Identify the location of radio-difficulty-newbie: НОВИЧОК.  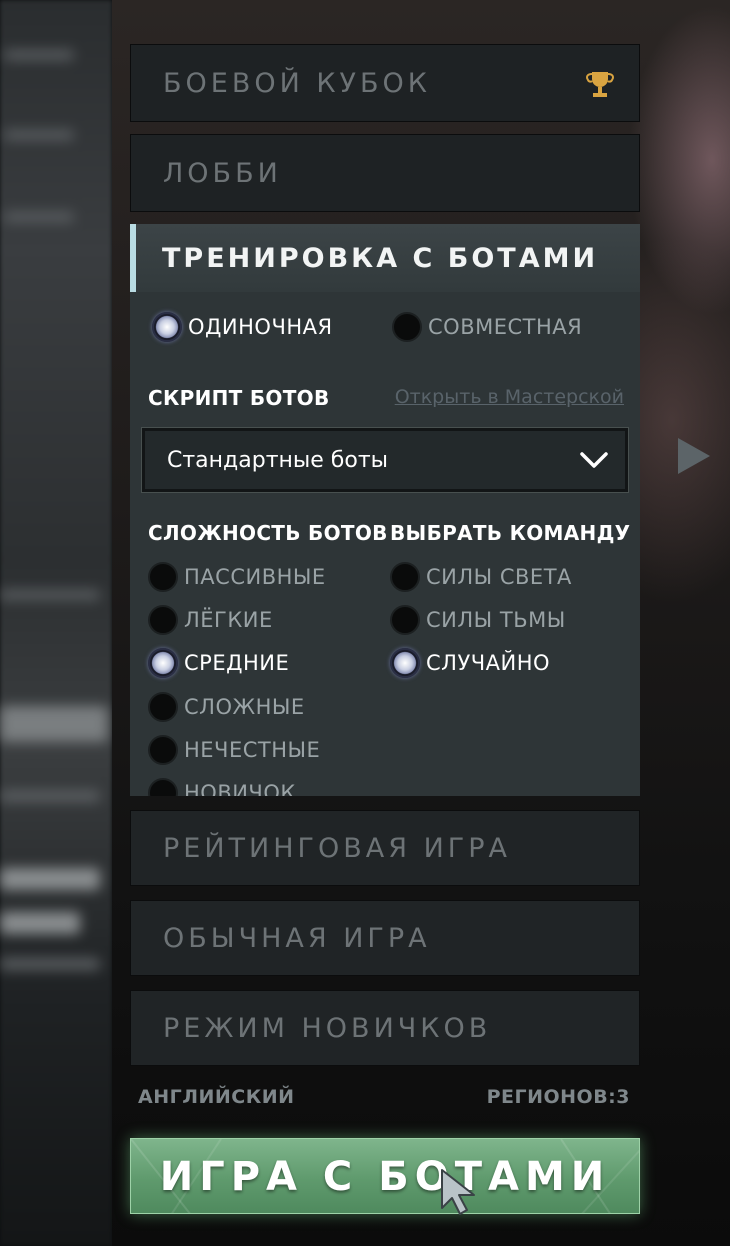
(222, 787).